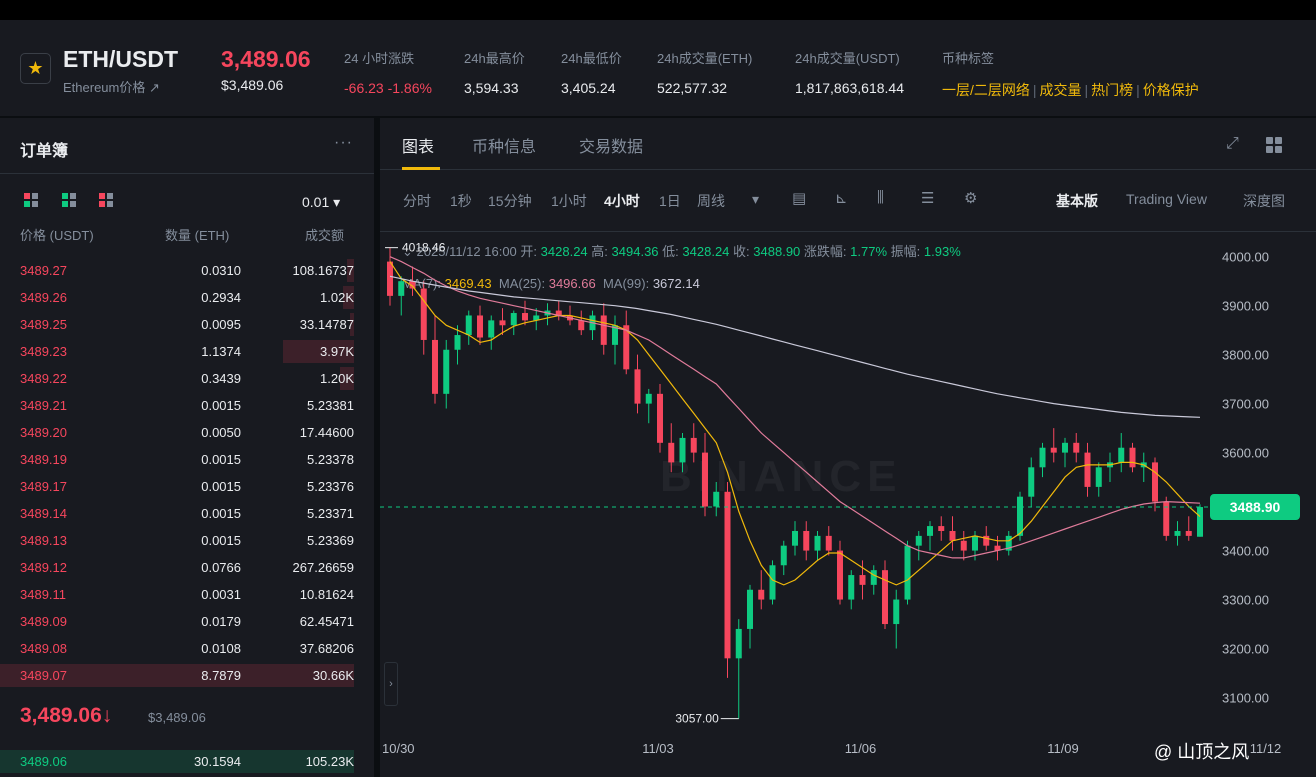 Image resolution: width=1316 pixels, height=777 pixels. What do you see at coordinates (187, 621) in the screenshot?
I see `ask-row: 3489.09 0.0179 62.45471` at bounding box center [187, 621].